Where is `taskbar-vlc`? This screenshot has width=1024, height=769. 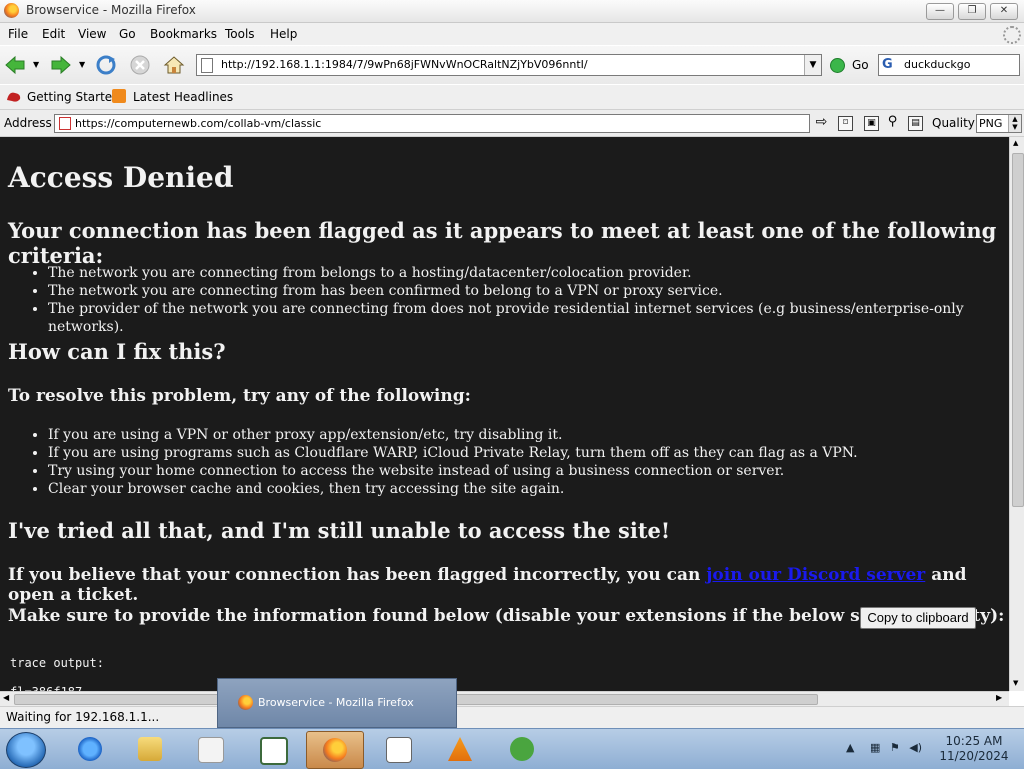
taskbar-vlc is located at coordinates (460, 749).